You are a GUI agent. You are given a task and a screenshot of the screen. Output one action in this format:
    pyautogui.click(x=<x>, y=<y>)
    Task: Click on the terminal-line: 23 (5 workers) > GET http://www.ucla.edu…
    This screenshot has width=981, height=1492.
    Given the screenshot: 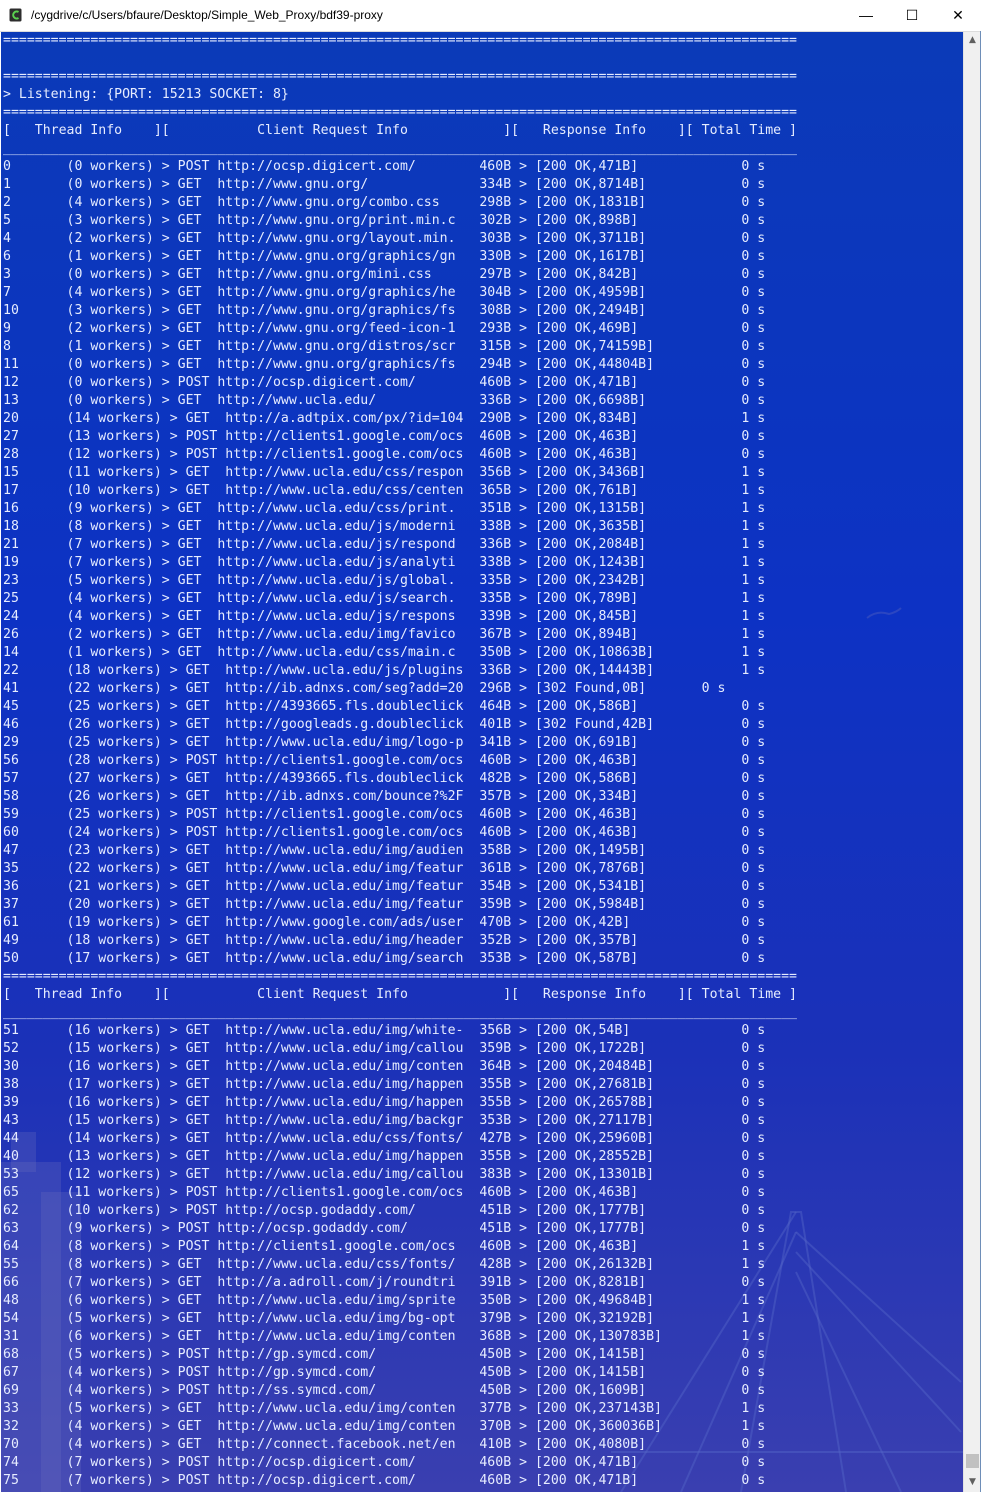 What is the action you would take?
    pyautogui.click(x=384, y=580)
    